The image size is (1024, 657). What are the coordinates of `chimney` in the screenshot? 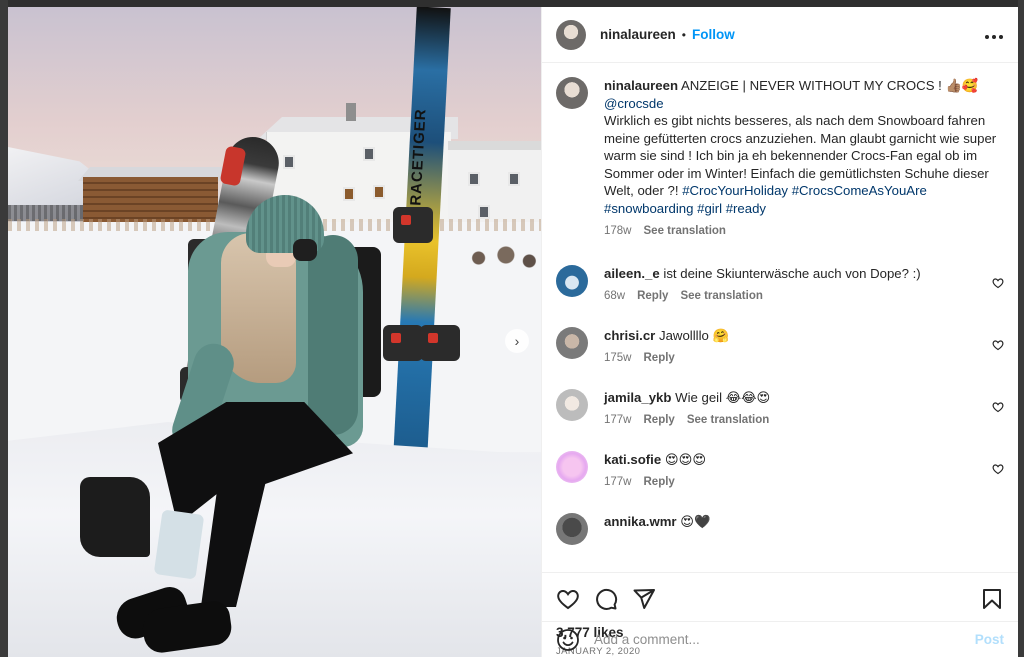 It's located at (351, 112).